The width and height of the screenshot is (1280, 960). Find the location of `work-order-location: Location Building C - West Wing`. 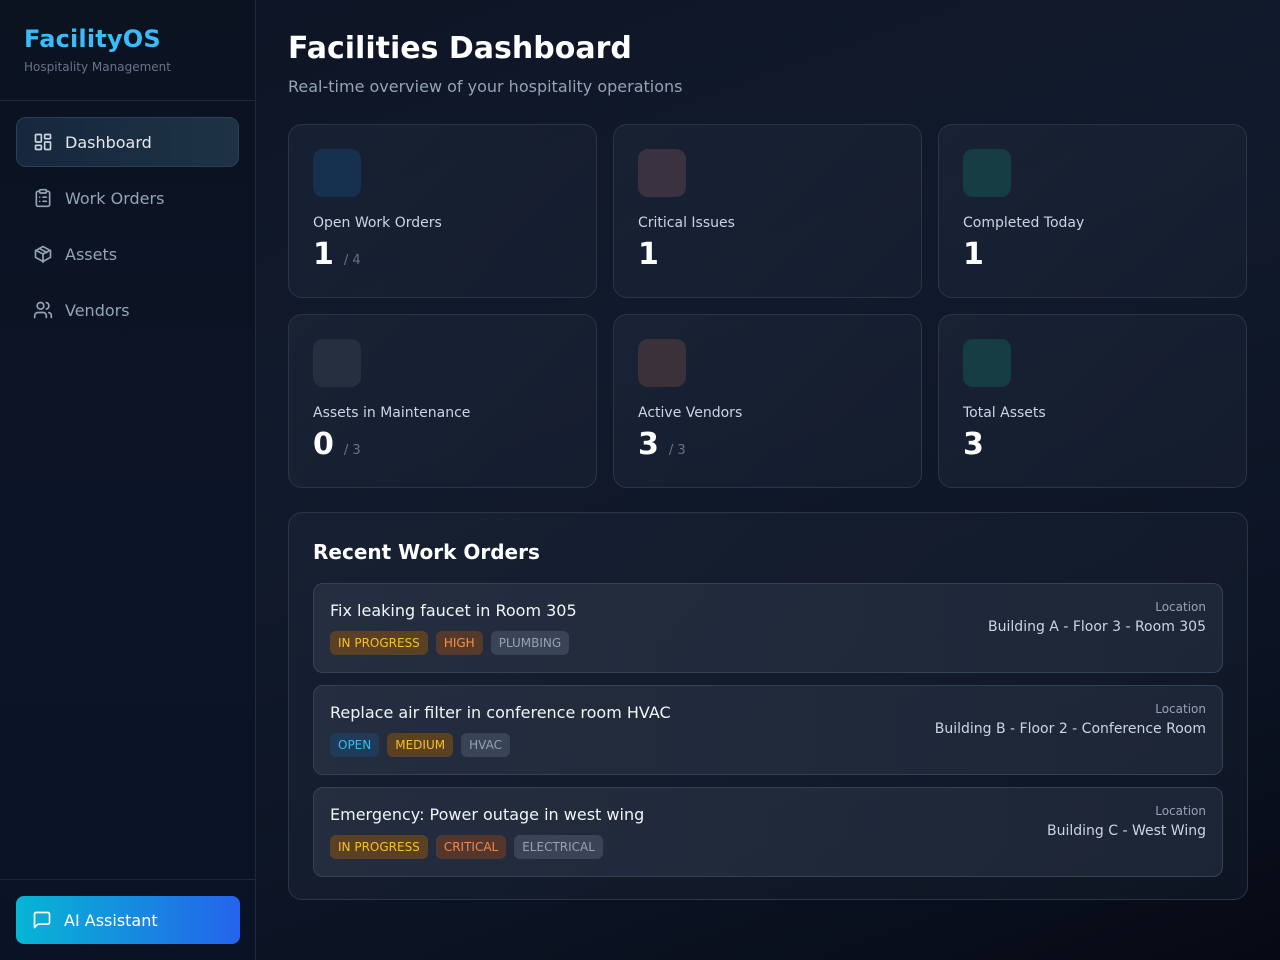

work-order-location: Location Building C - West Wing is located at coordinates (1126, 822).